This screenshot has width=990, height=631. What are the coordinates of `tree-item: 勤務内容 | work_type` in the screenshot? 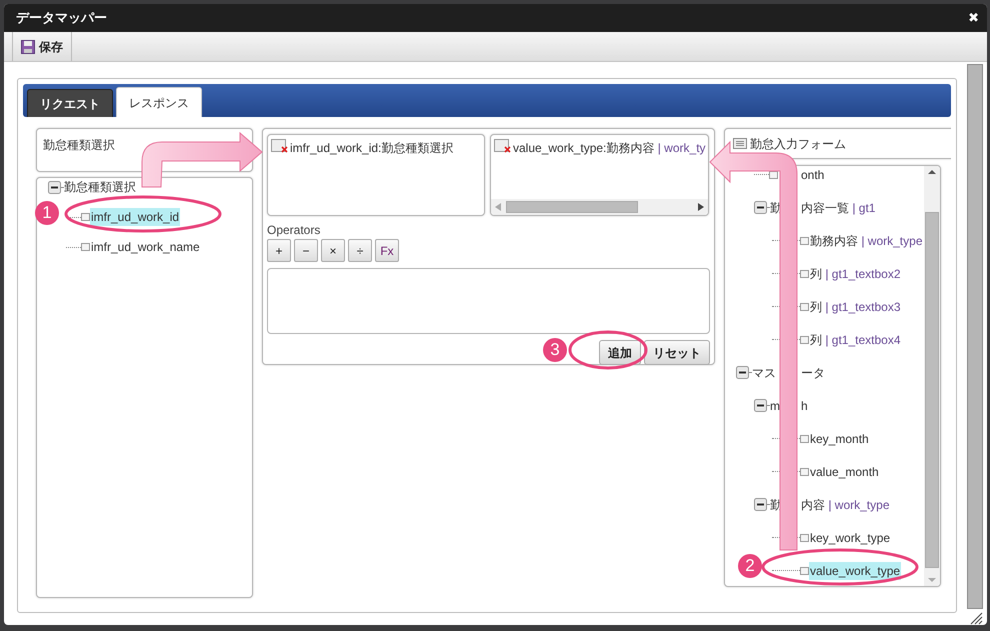 It's located at (866, 241).